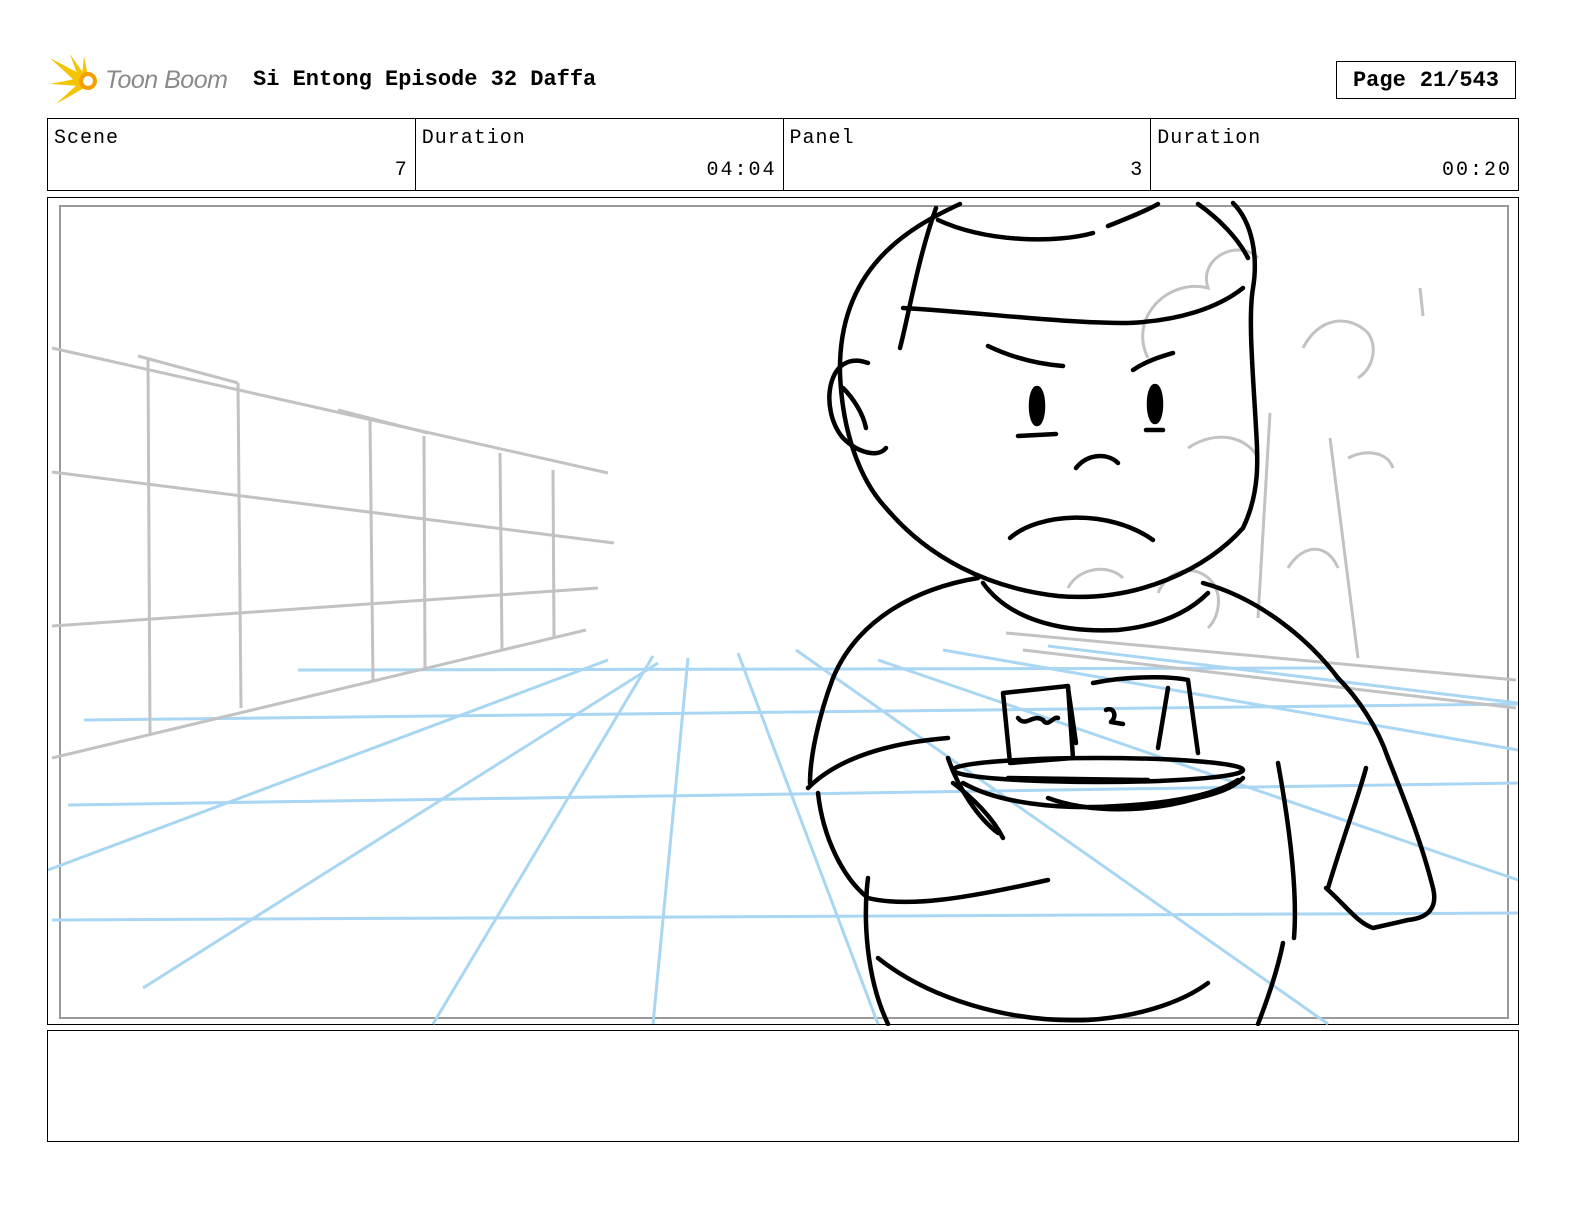  I want to click on scene-duration-value: 04:04, so click(741, 170).